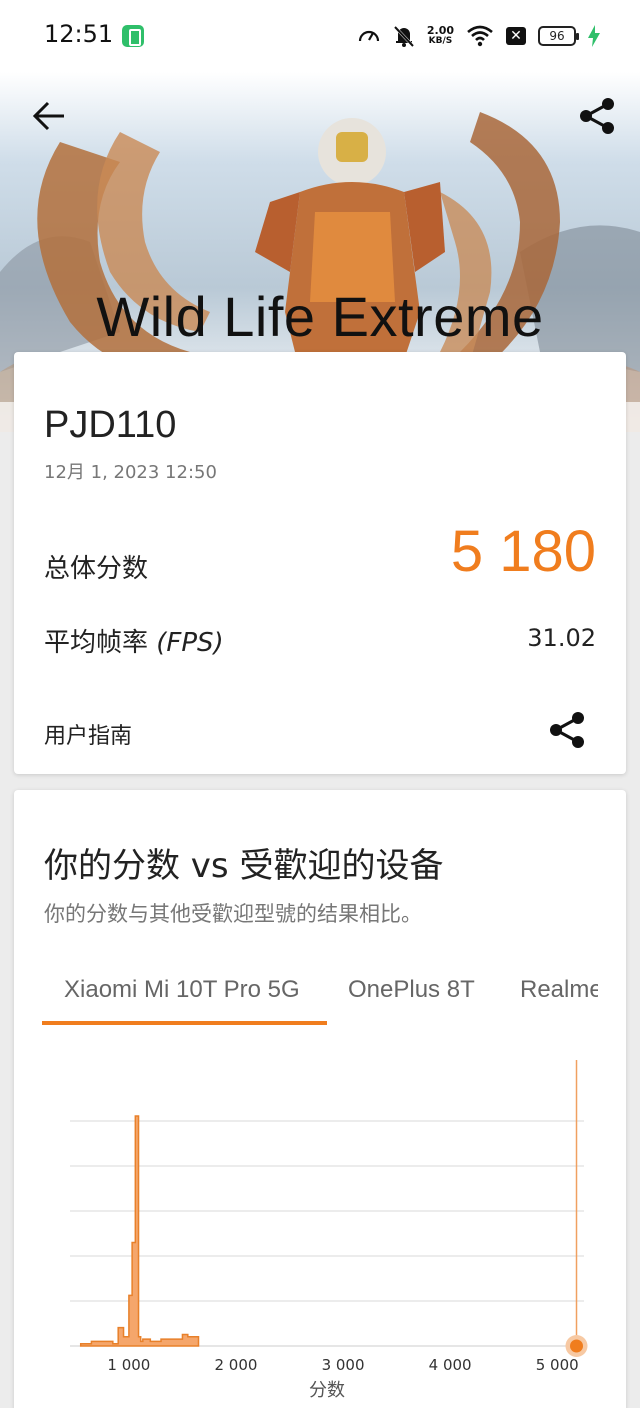  Describe the element at coordinates (236, 1365) in the screenshot. I see `x-tick-label: 2 000` at that location.